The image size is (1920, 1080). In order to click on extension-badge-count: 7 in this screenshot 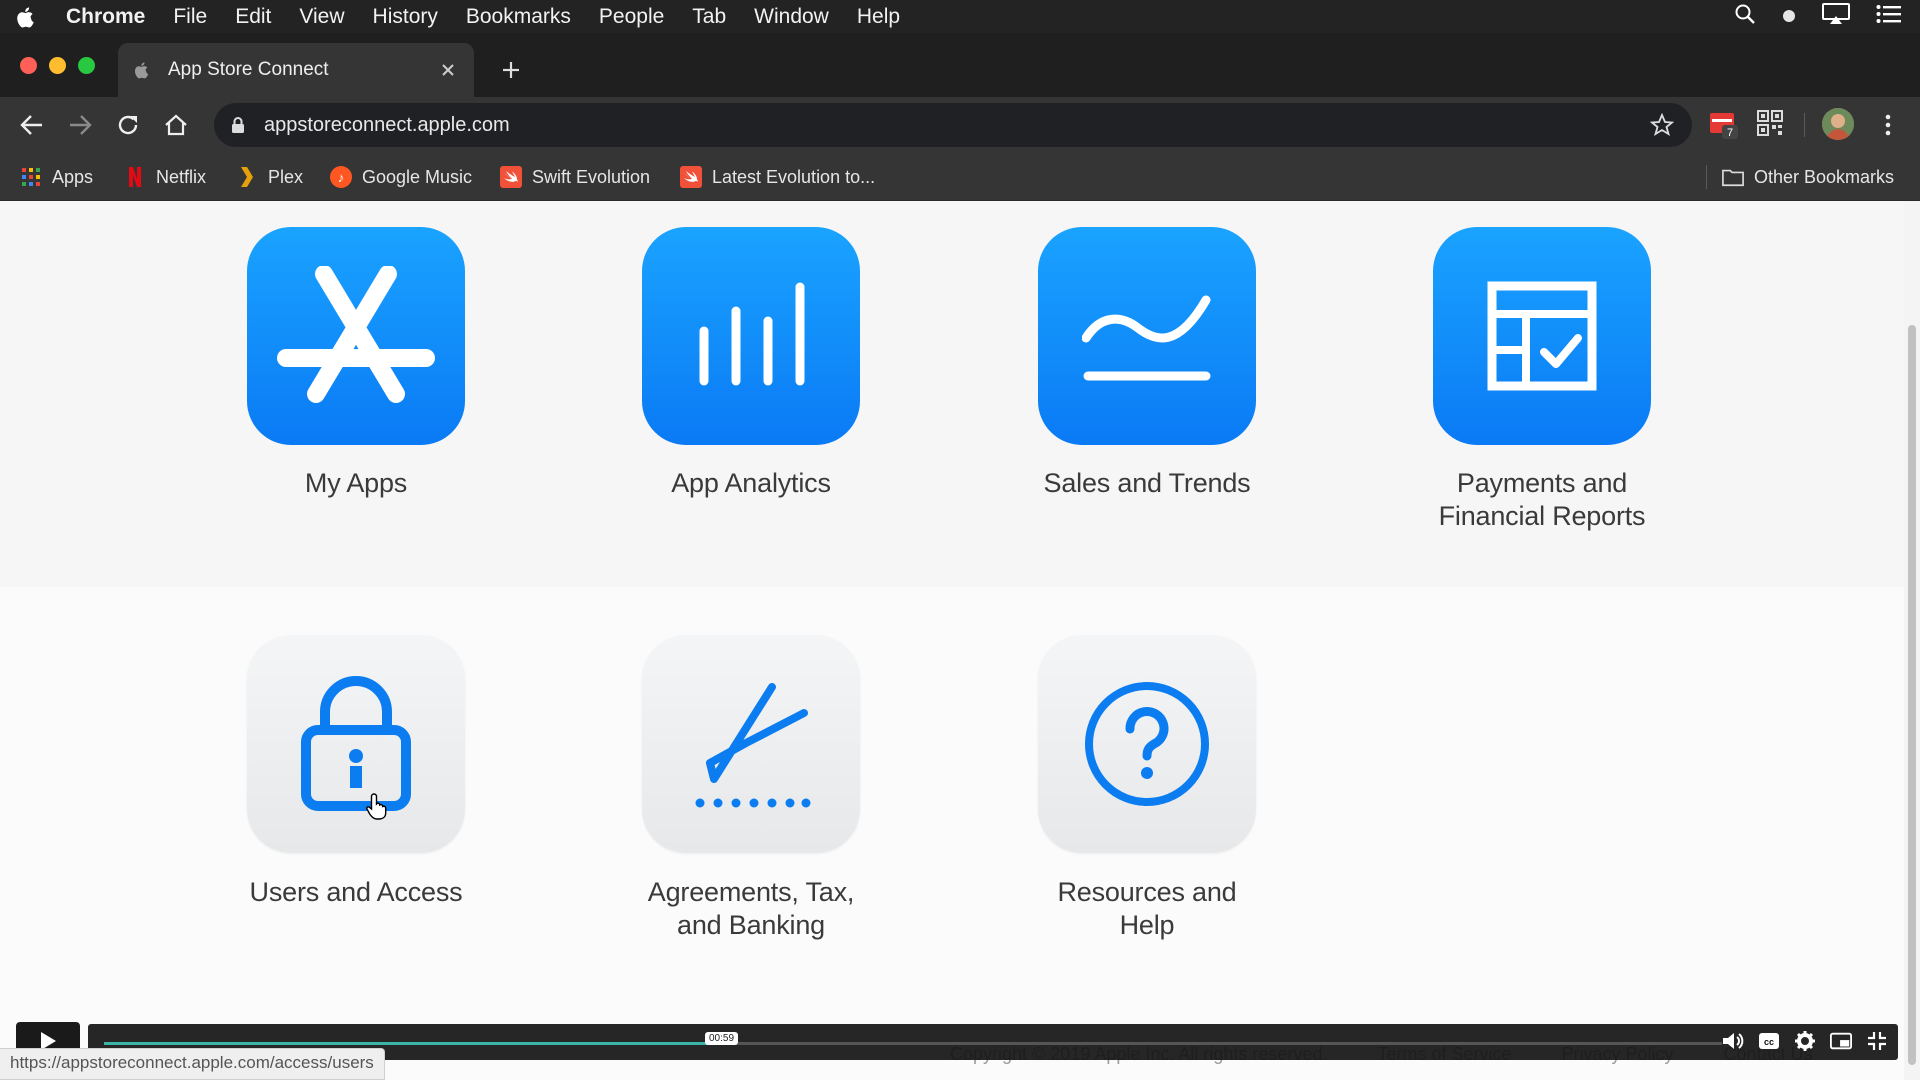, I will do `click(1730, 133)`.